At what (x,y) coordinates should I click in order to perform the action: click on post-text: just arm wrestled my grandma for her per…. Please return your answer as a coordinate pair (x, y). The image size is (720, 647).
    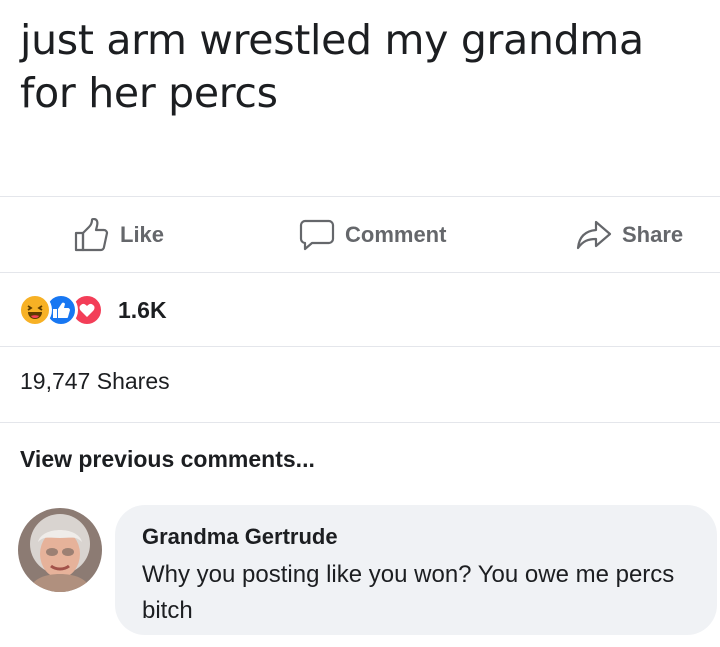
    Looking at the image, I should click on (332, 66).